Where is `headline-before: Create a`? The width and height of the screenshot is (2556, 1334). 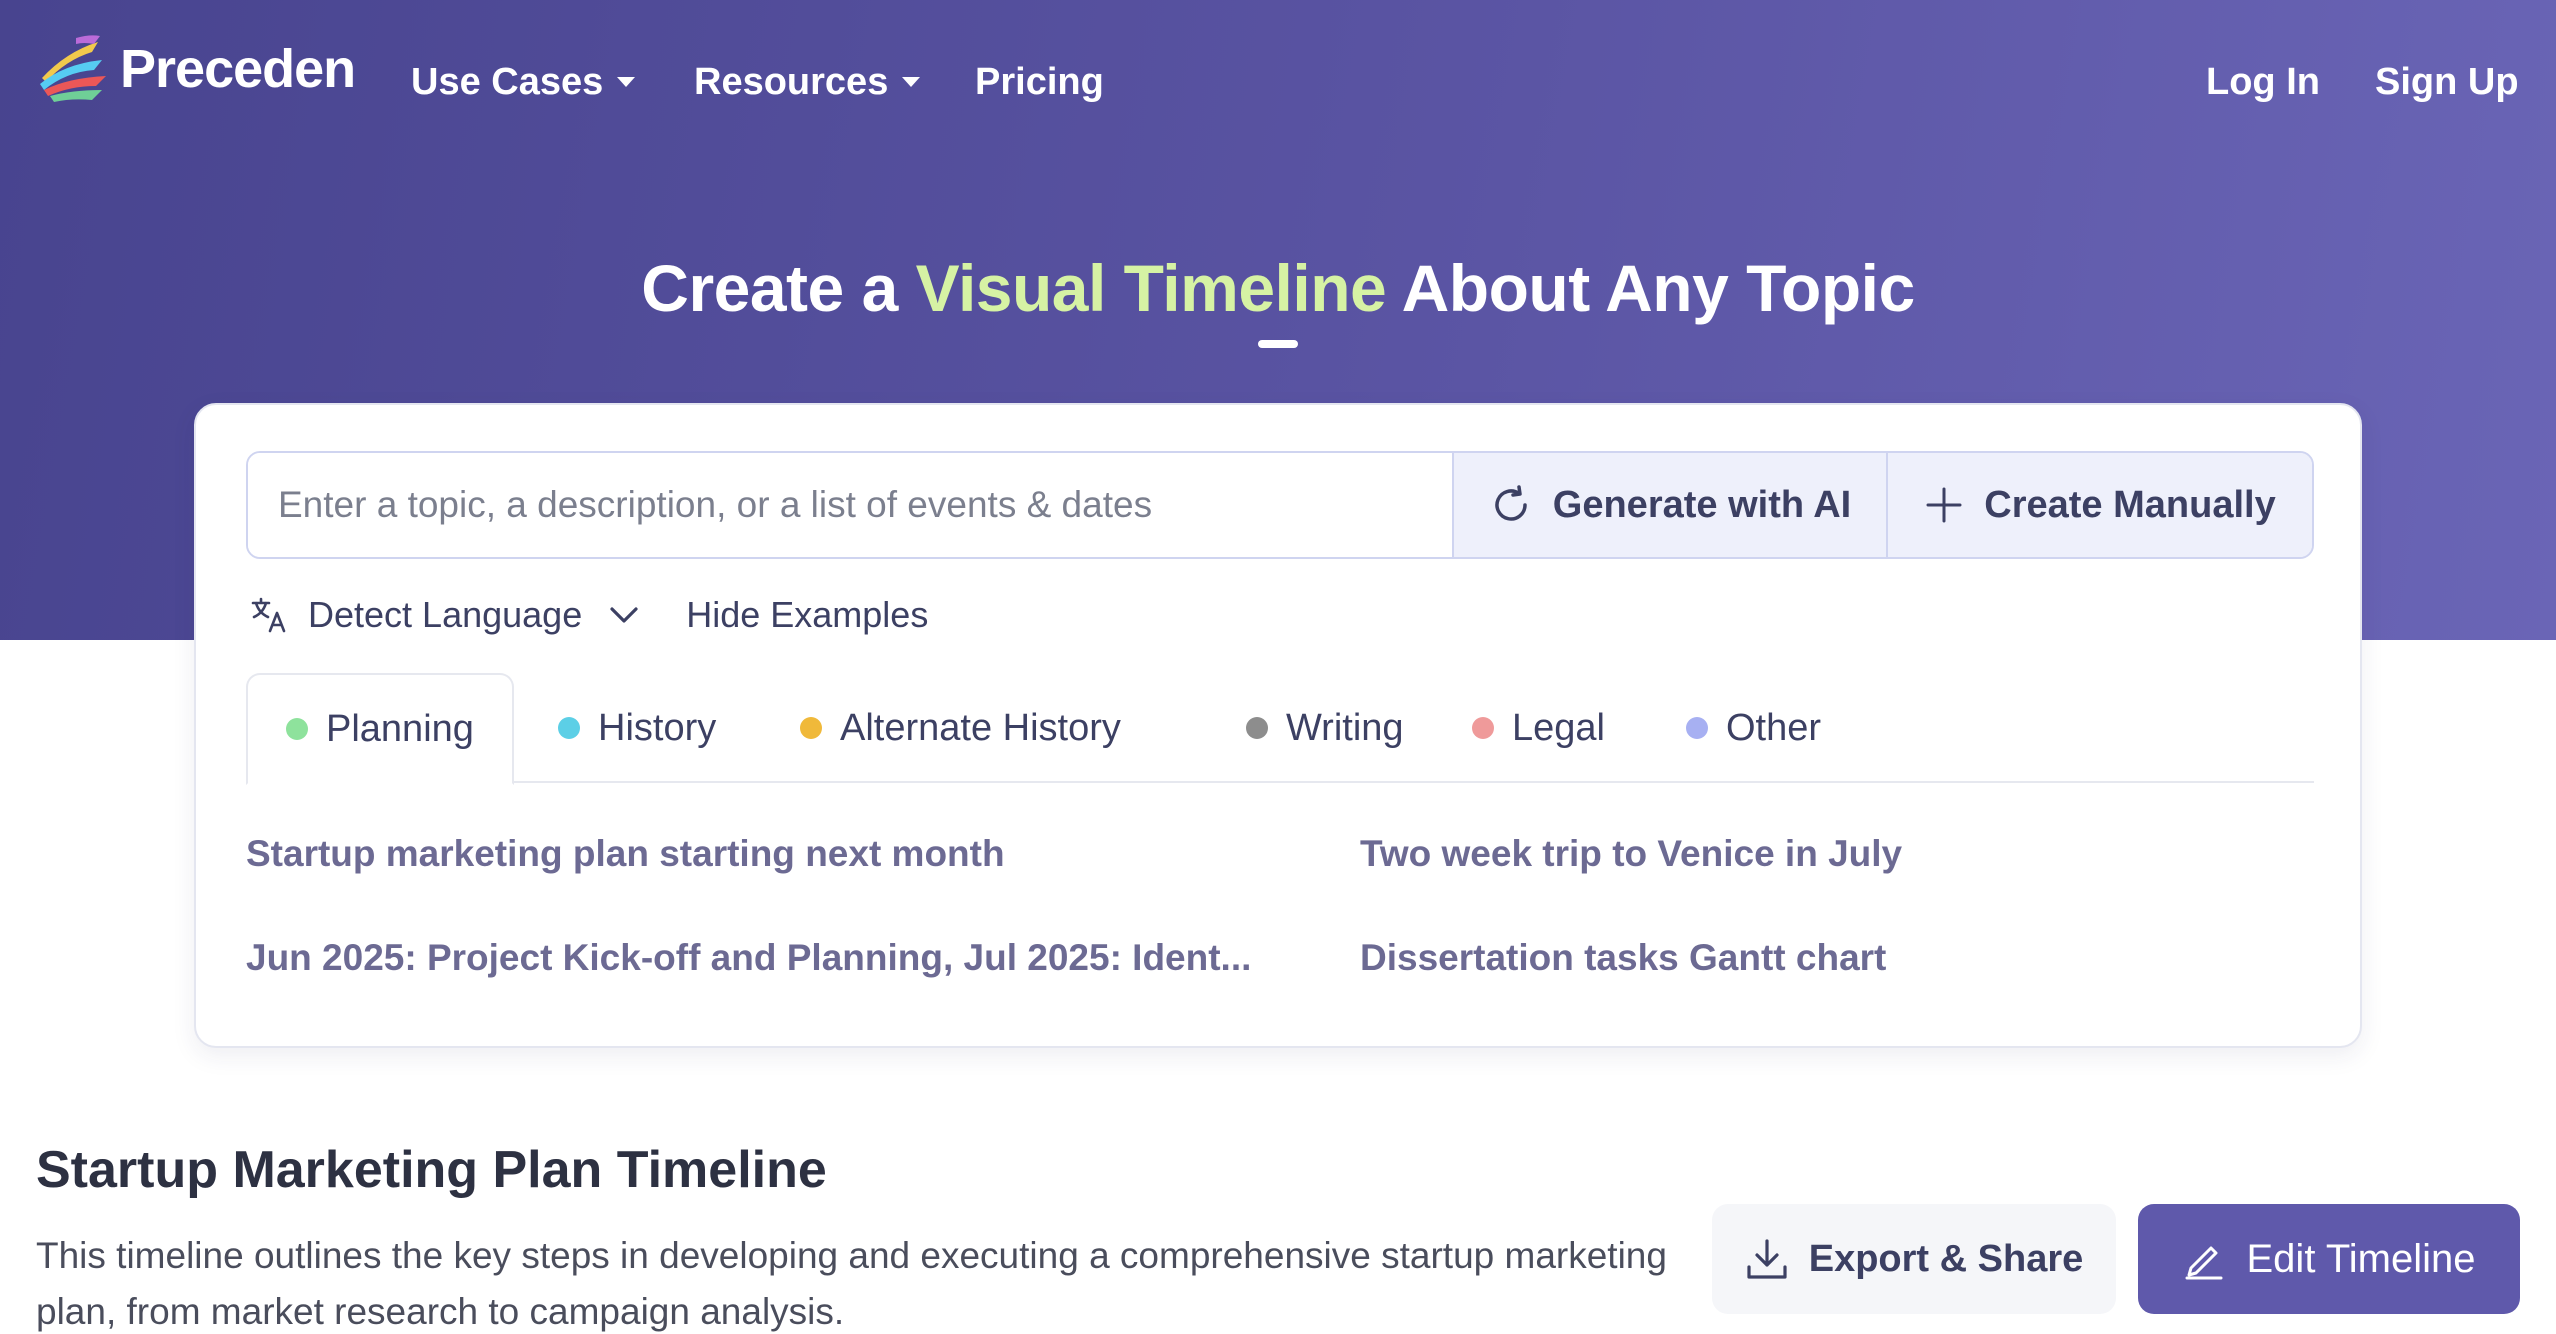 headline-before: Create a is located at coordinates (778, 288).